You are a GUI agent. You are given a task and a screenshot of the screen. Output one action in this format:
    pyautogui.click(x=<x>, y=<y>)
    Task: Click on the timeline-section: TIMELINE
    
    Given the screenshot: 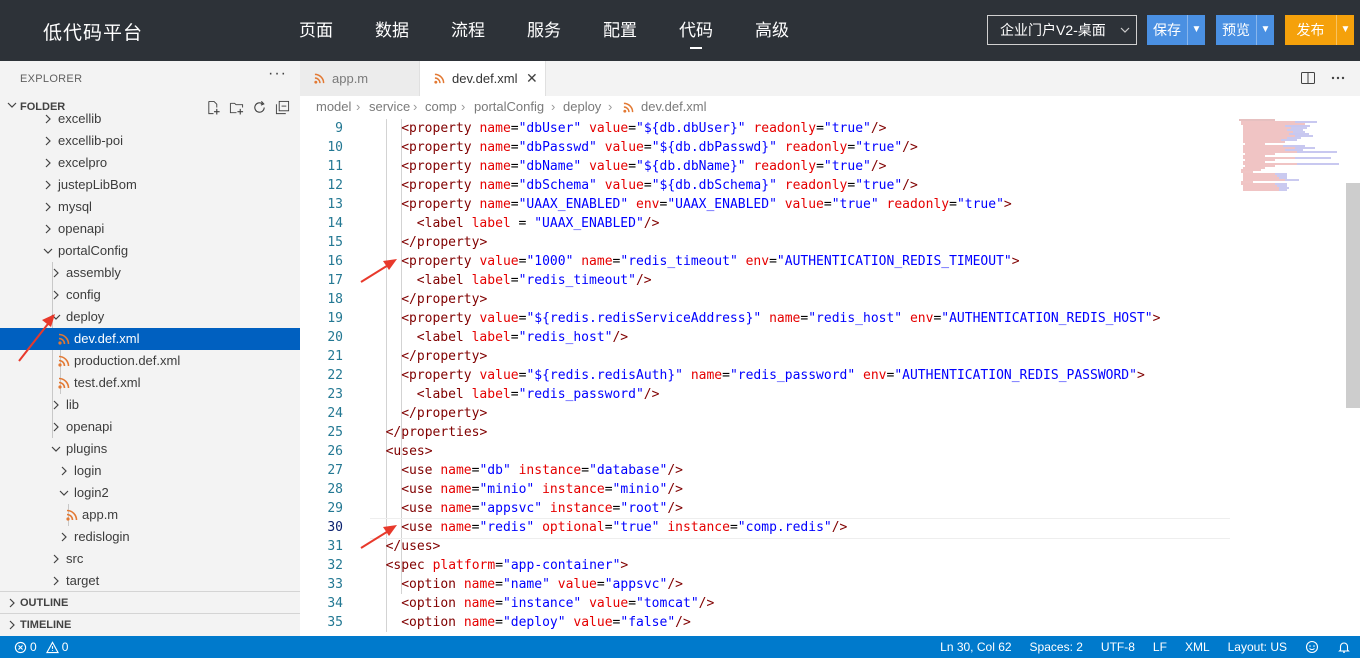 What is the action you would take?
    pyautogui.click(x=150, y=624)
    